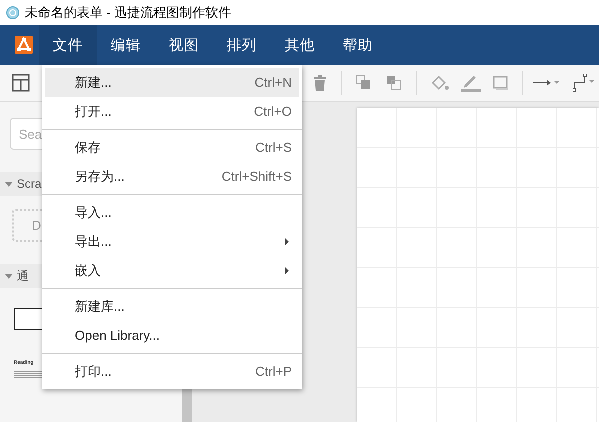  What do you see at coordinates (29, 184) in the screenshot?
I see `section-title: Scra` at bounding box center [29, 184].